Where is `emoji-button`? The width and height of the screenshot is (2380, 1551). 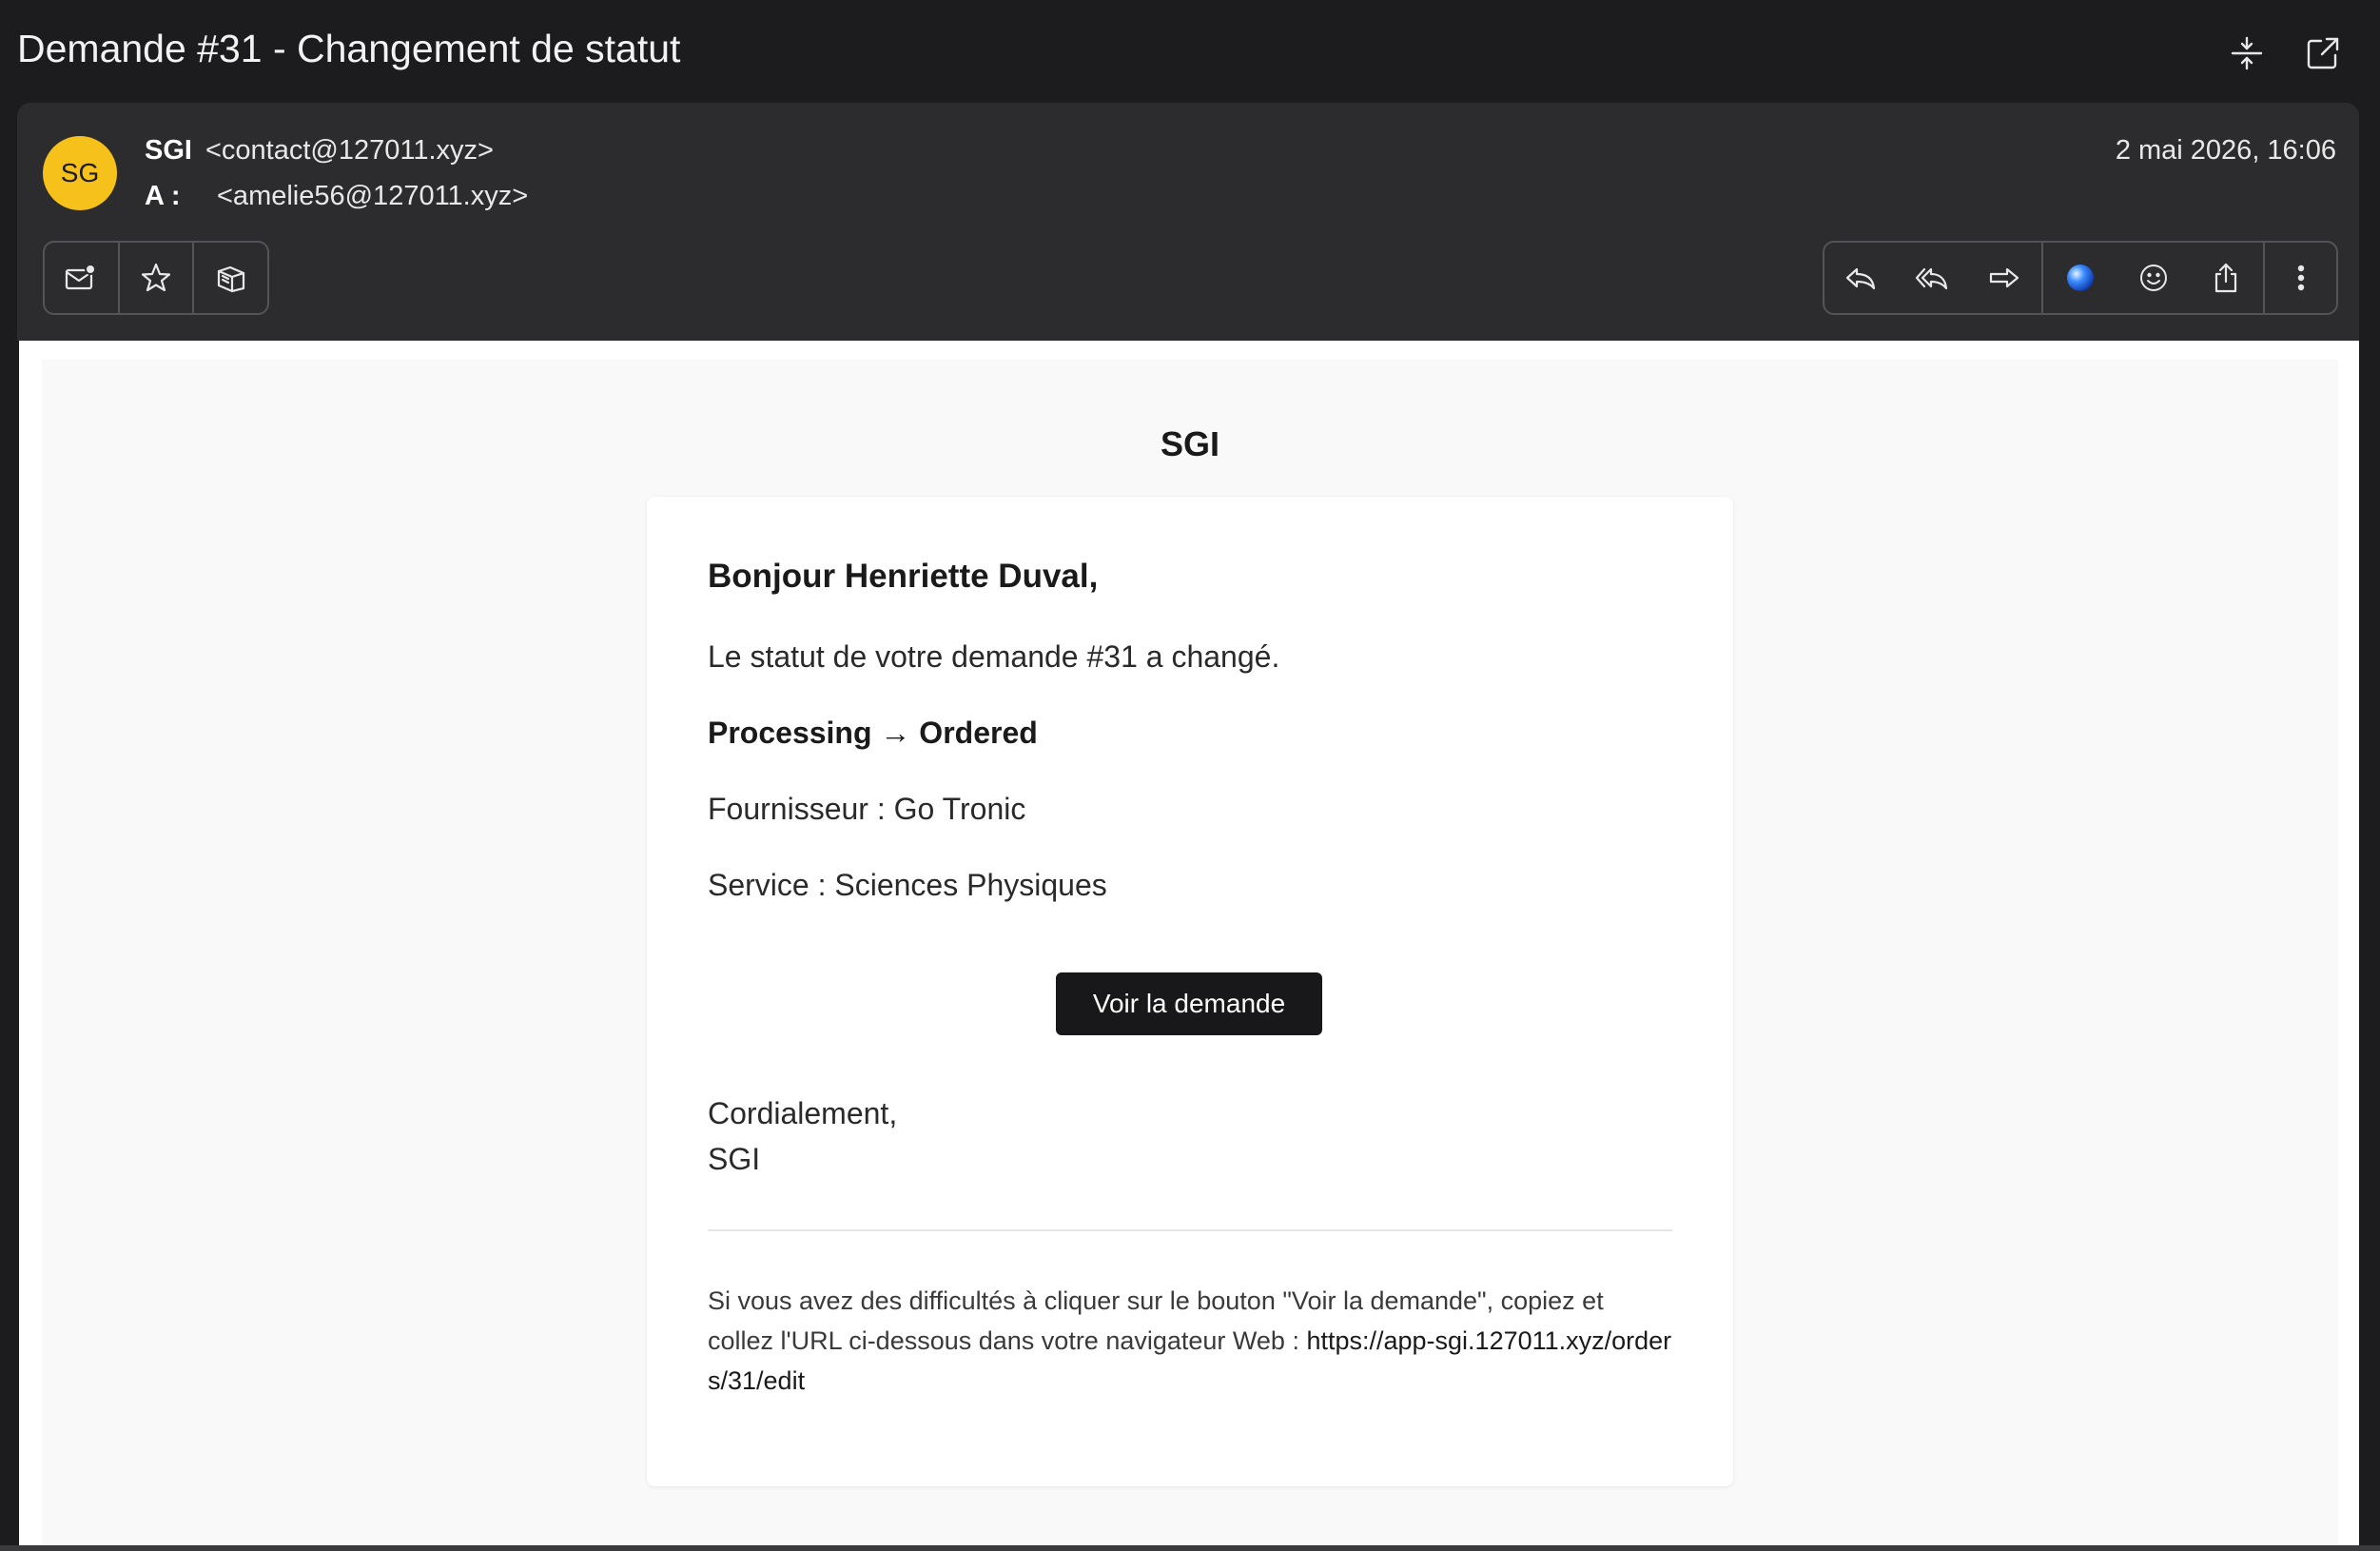
emoji-button is located at coordinates (2153, 278).